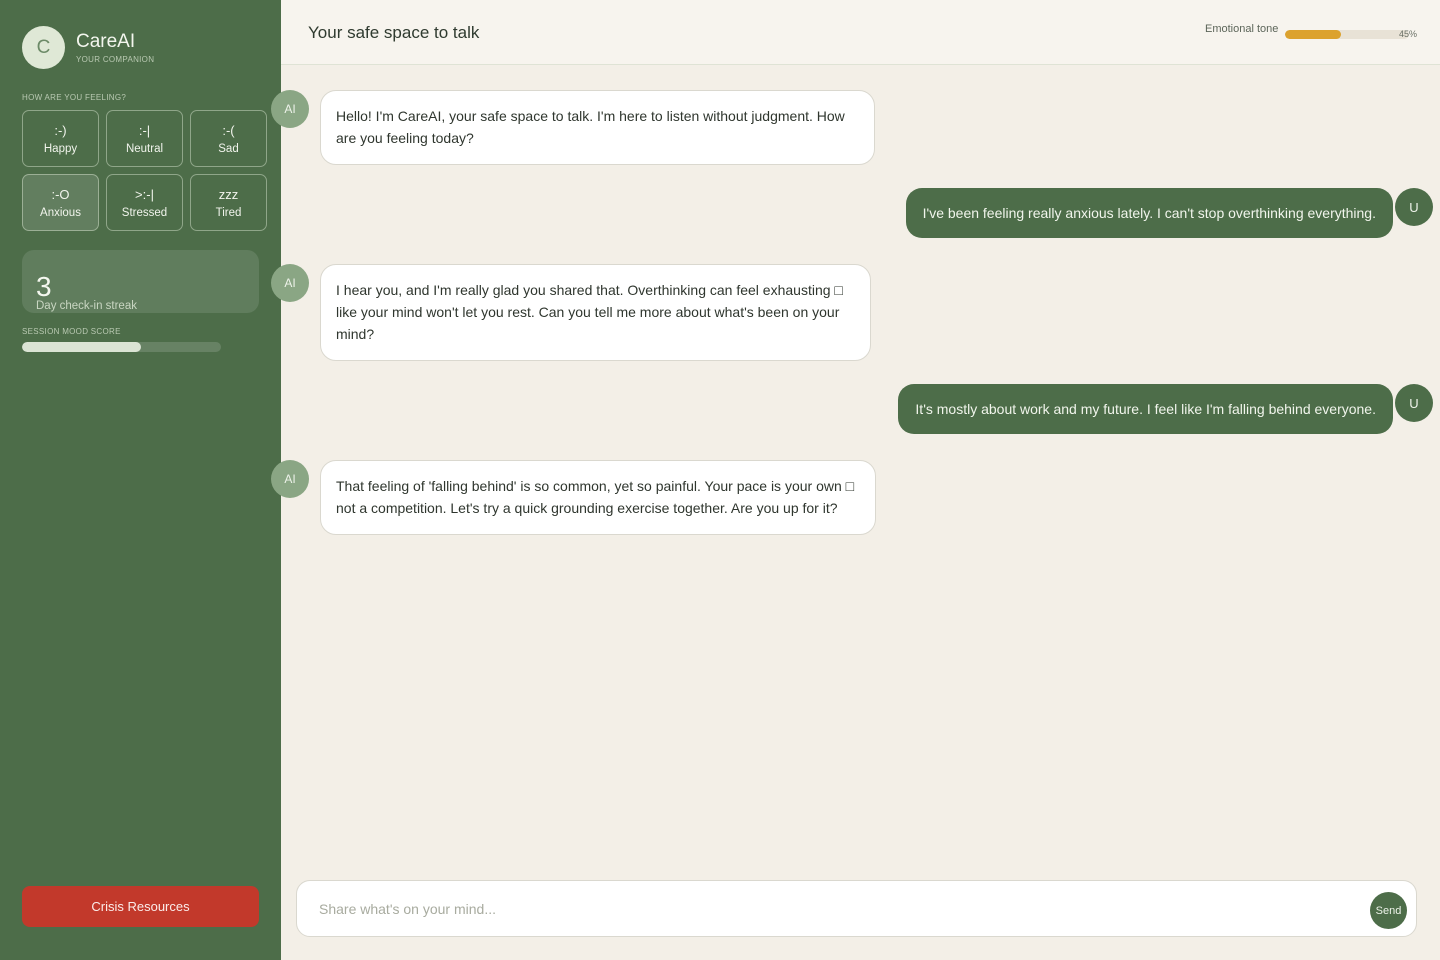 This screenshot has width=1440, height=960. I want to click on mood-label: Stressed, so click(144, 212).